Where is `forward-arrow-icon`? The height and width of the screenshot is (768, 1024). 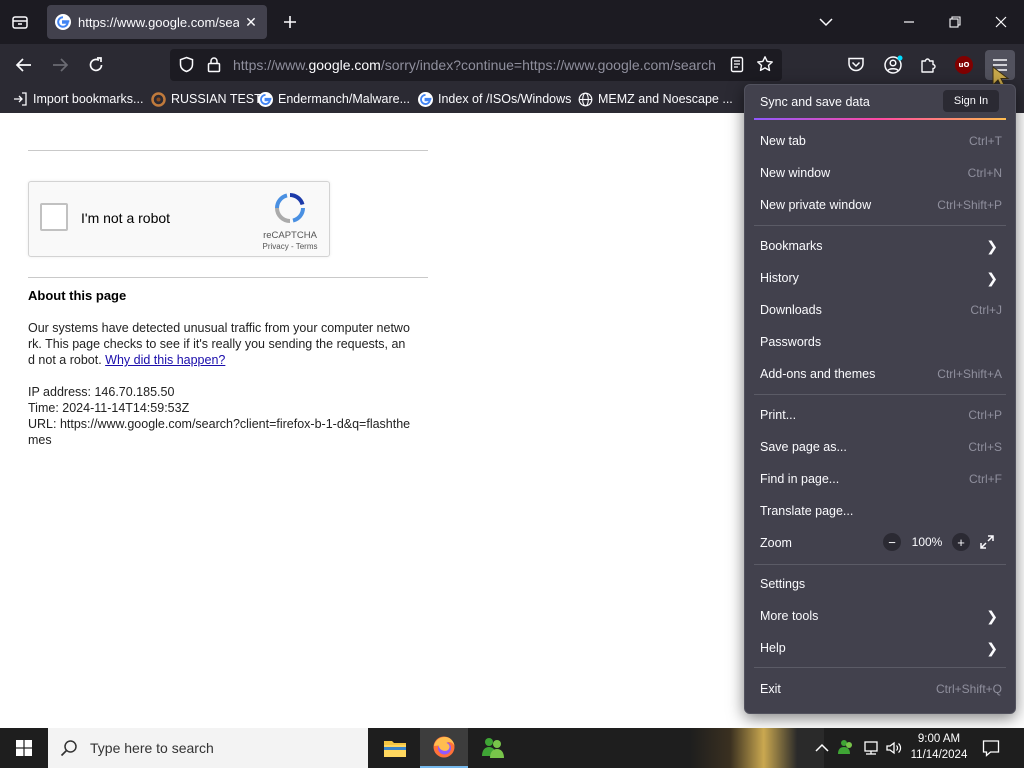
forward-arrow-icon is located at coordinates (61, 65).